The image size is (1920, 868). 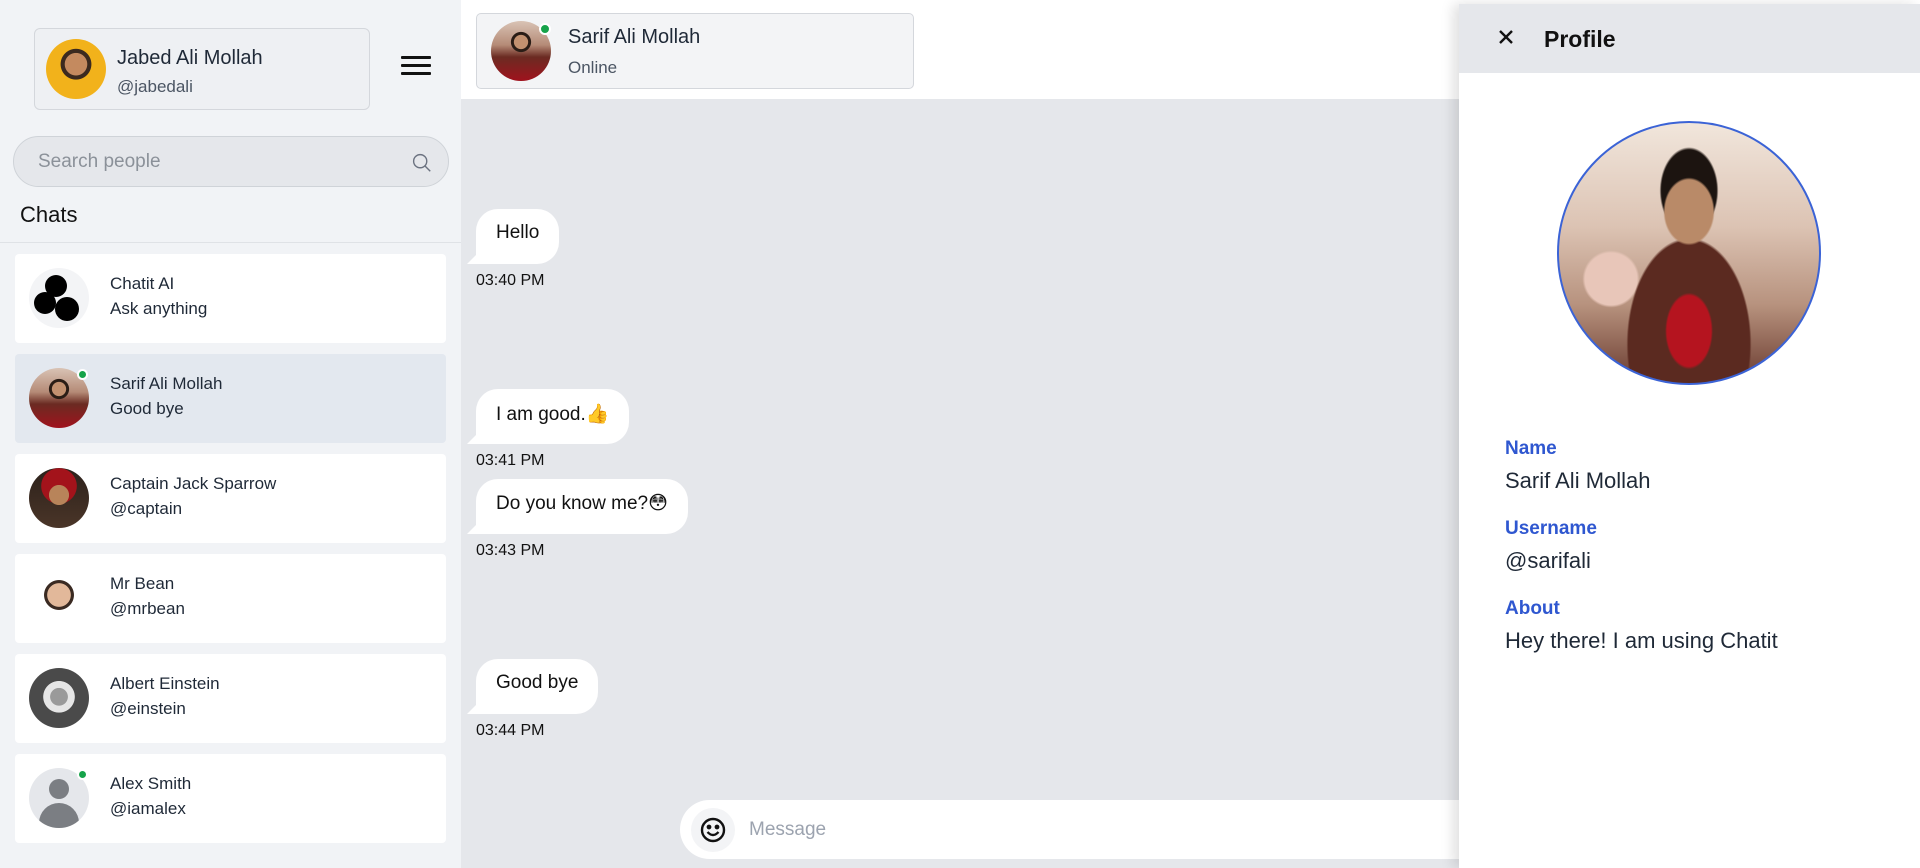 What do you see at coordinates (548, 416) in the screenshot?
I see `message-bubble: I am good.👍` at bounding box center [548, 416].